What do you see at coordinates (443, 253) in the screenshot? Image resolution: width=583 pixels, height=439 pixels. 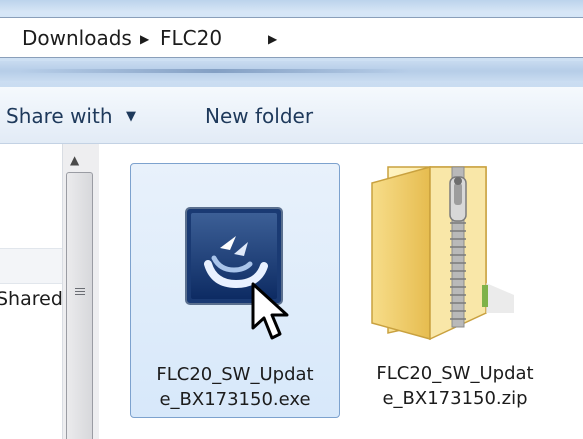 I see `zip-folder-icon` at bounding box center [443, 253].